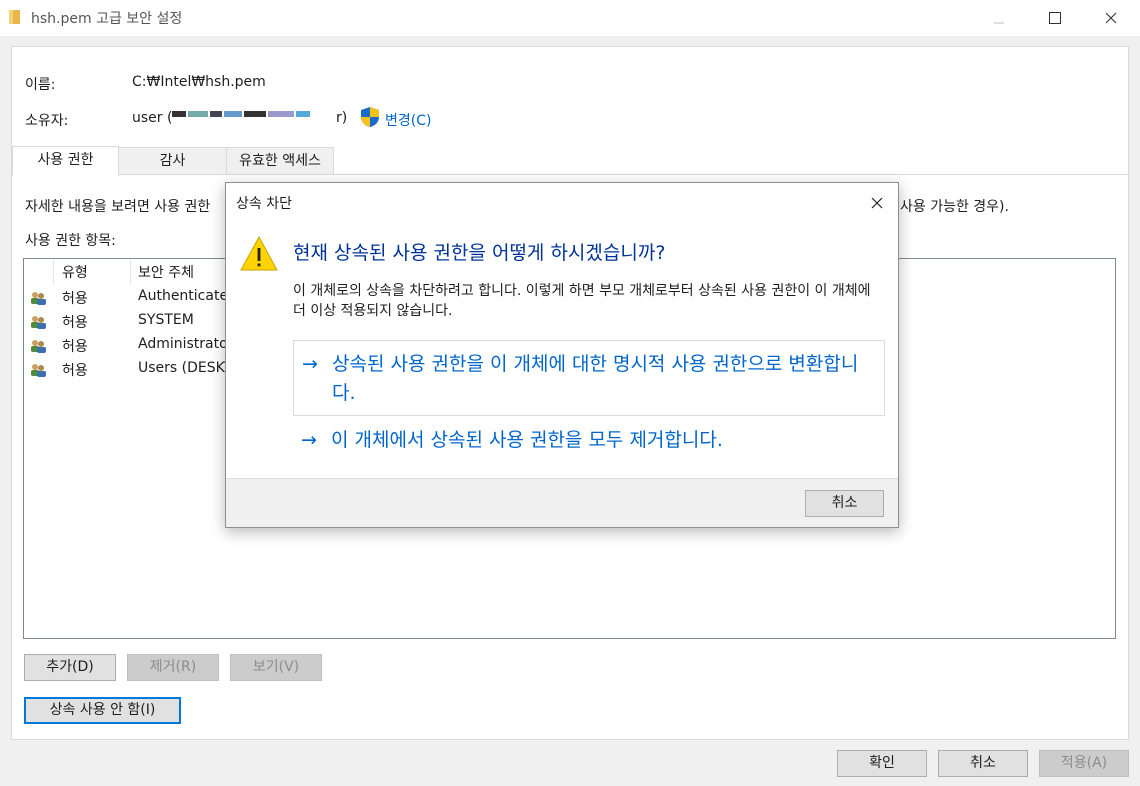 The height and width of the screenshot is (786, 1140). What do you see at coordinates (172, 161) in the screenshot?
I see `tab-auditing: 감사` at bounding box center [172, 161].